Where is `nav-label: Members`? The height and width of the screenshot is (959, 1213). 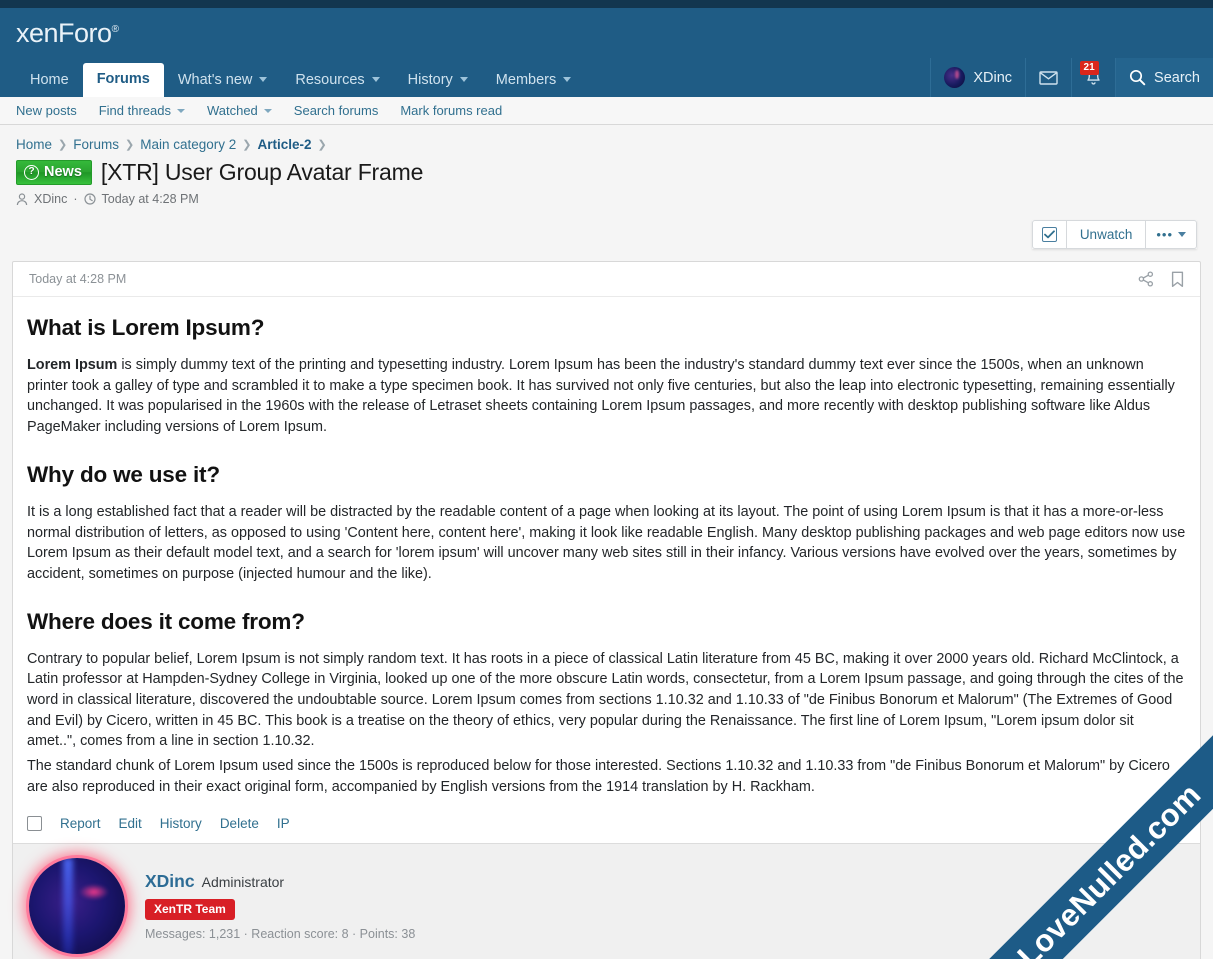 nav-label: Members is located at coordinates (526, 79).